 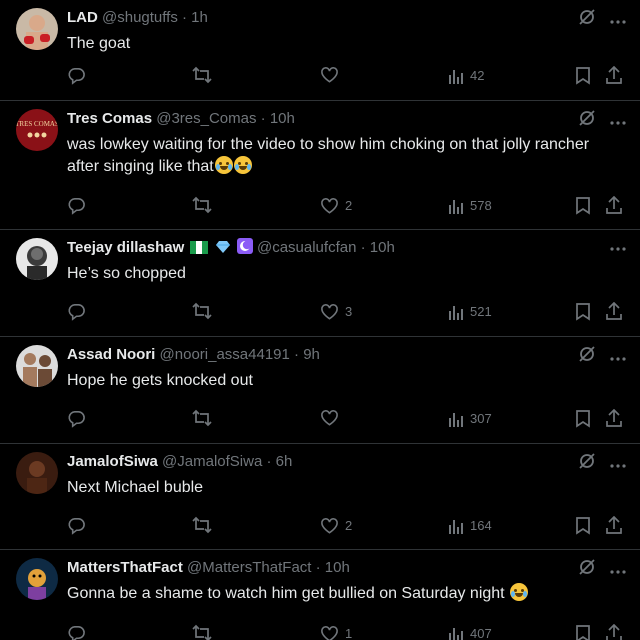 What do you see at coordinates (125, 567) in the screenshot?
I see `author-name: MattersThatFact` at bounding box center [125, 567].